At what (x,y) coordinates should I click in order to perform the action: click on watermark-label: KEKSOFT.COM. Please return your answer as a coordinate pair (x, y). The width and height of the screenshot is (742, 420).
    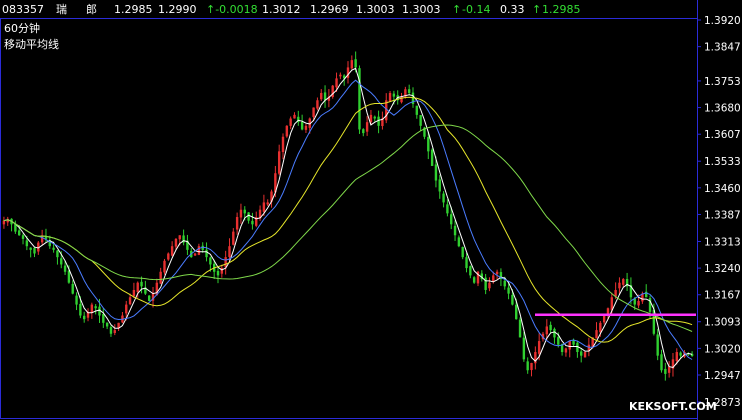
    Looking at the image, I should click on (673, 406).